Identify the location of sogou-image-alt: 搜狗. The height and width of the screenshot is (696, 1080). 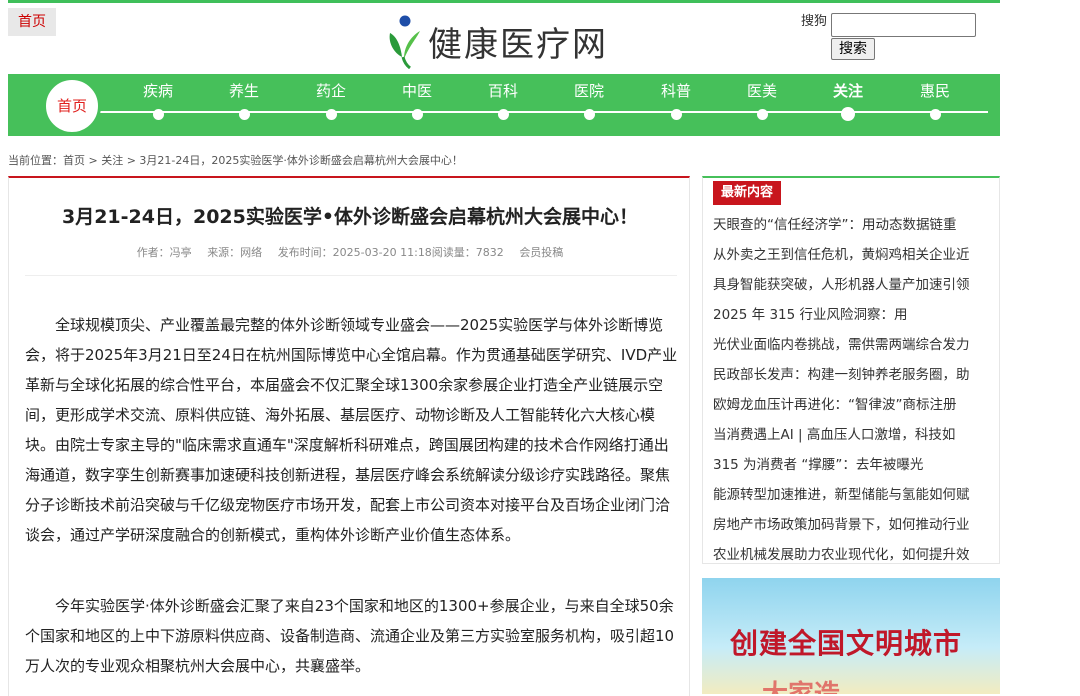
(814, 21).